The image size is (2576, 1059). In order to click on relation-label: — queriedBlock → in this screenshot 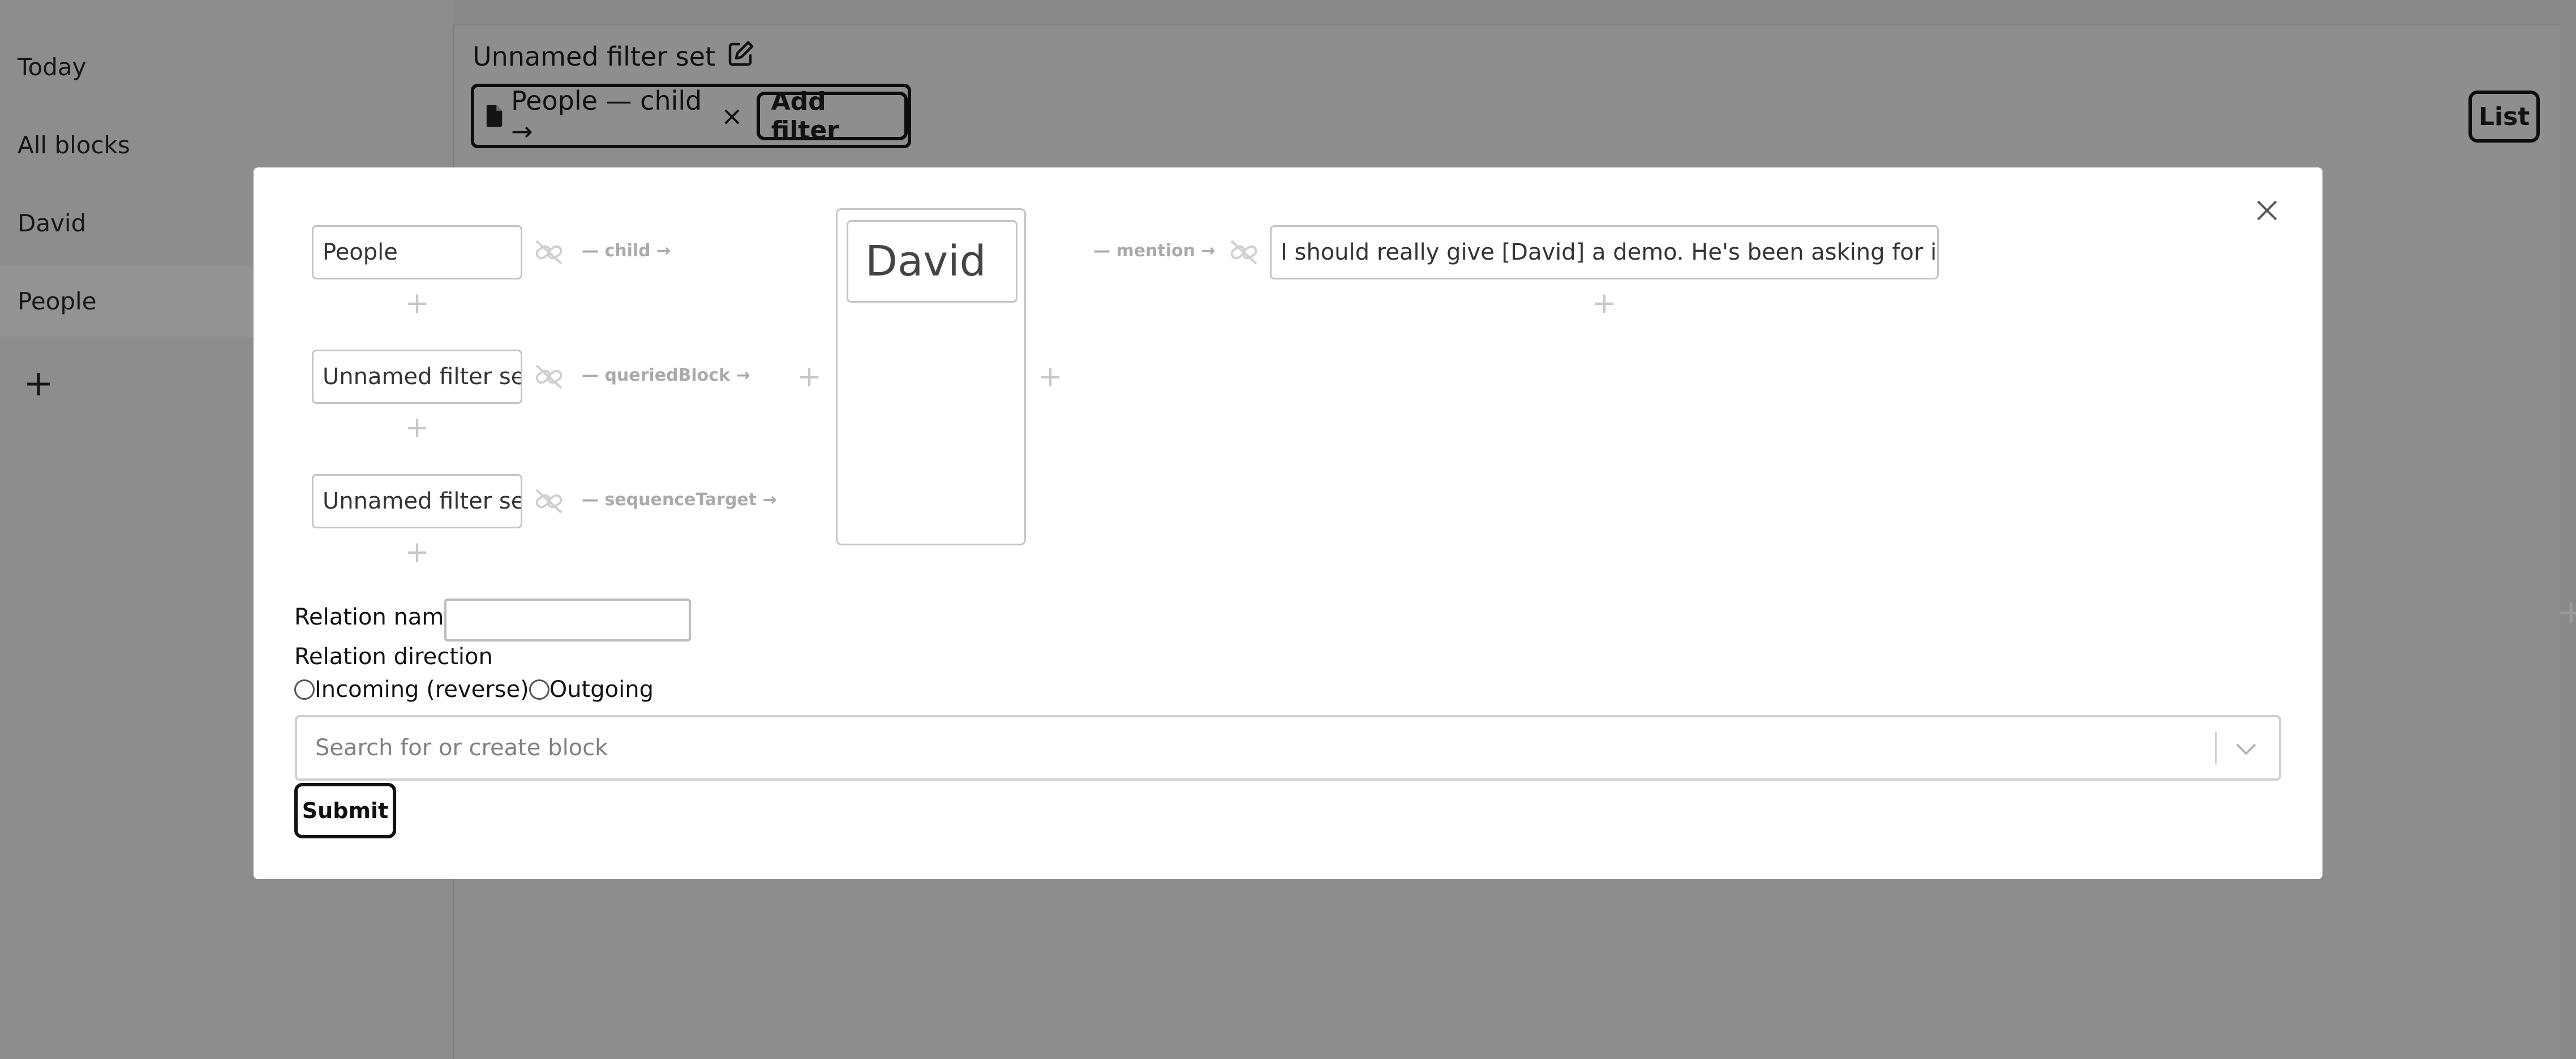, I will do `click(666, 375)`.